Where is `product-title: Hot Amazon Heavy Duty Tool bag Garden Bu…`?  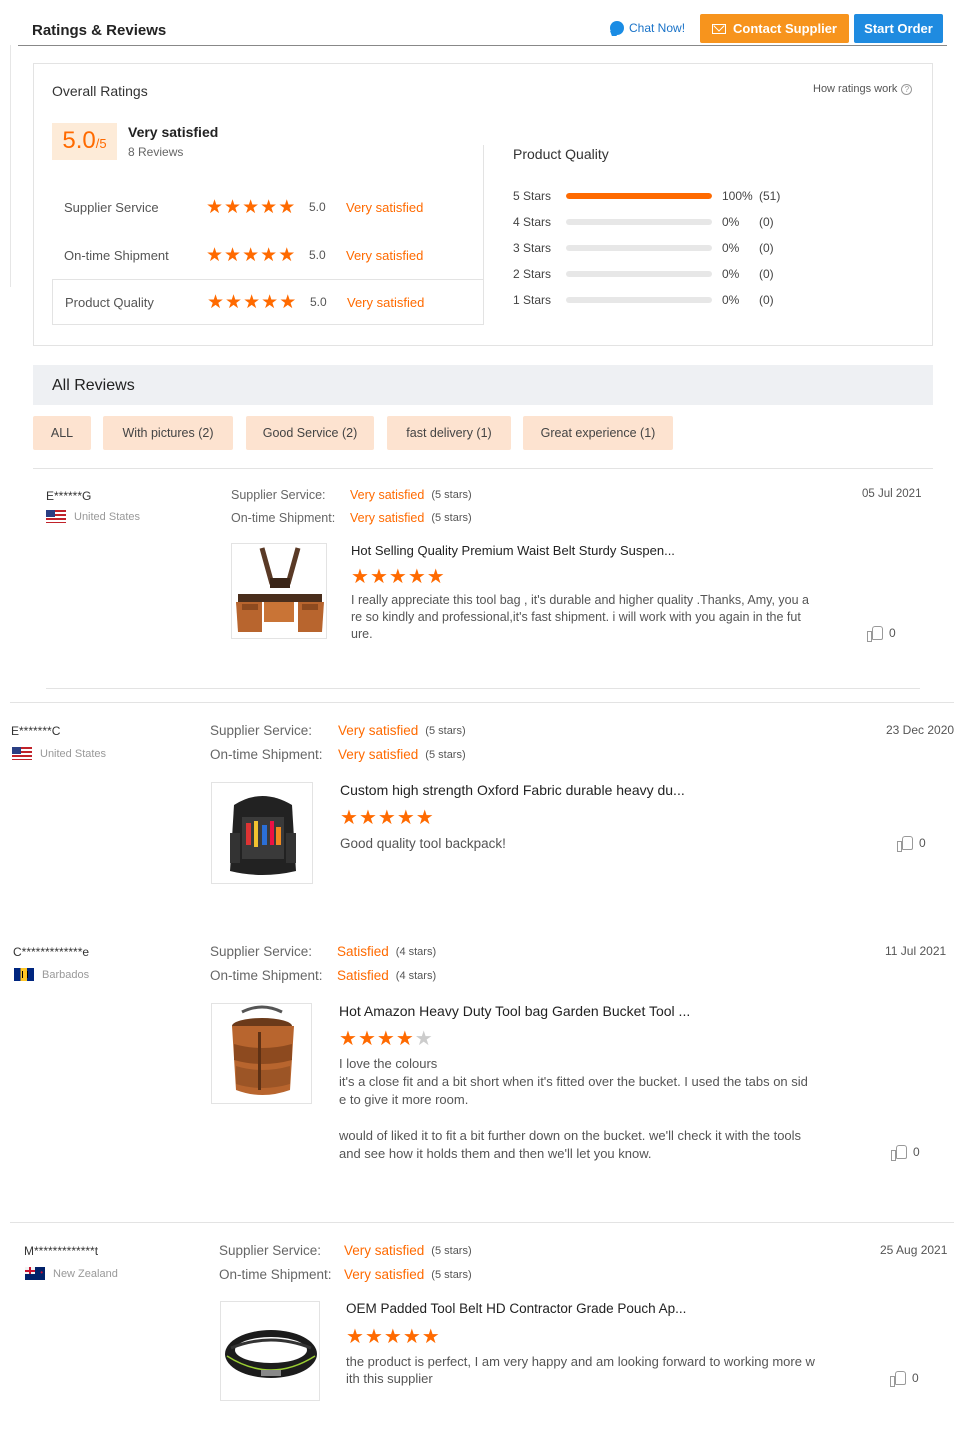
product-title: Hot Amazon Heavy Duty Tool bag Garden Bu… is located at coordinates (514, 1011).